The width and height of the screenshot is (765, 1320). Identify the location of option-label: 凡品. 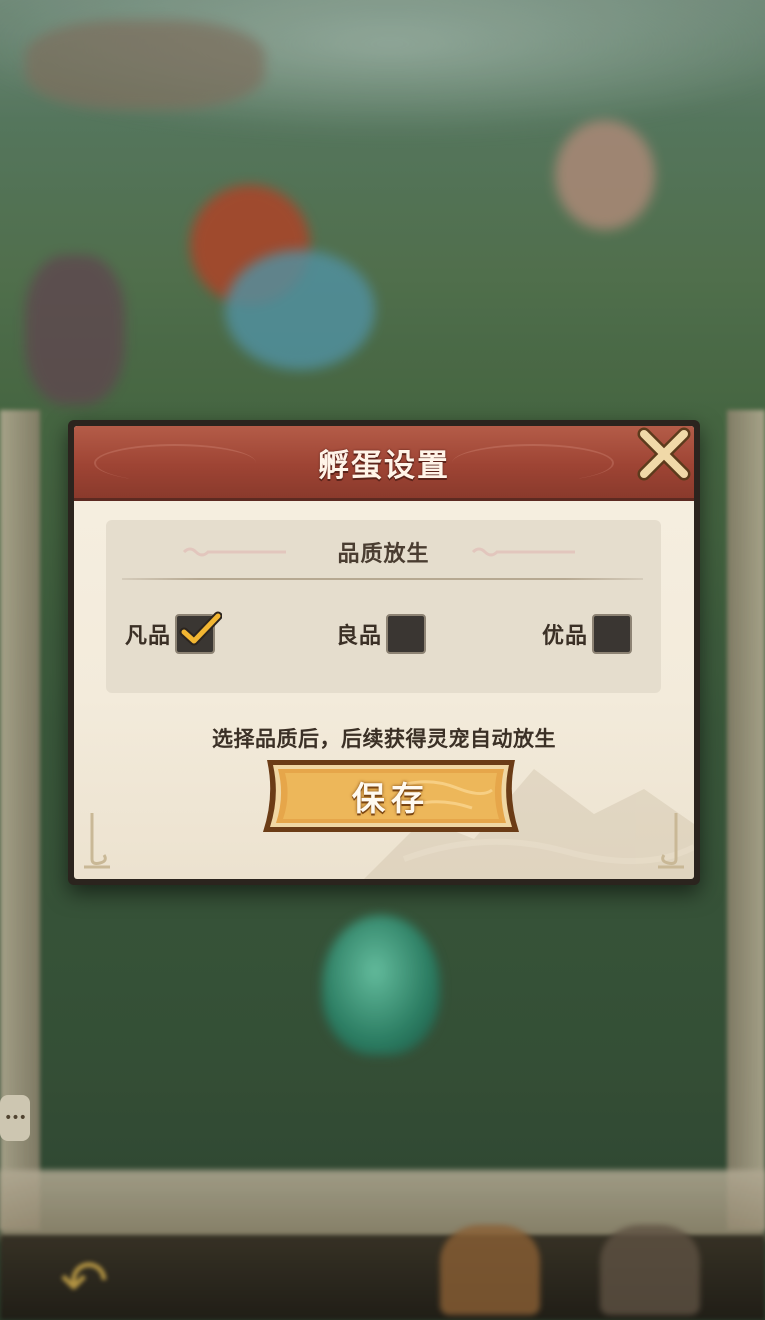
(148, 636).